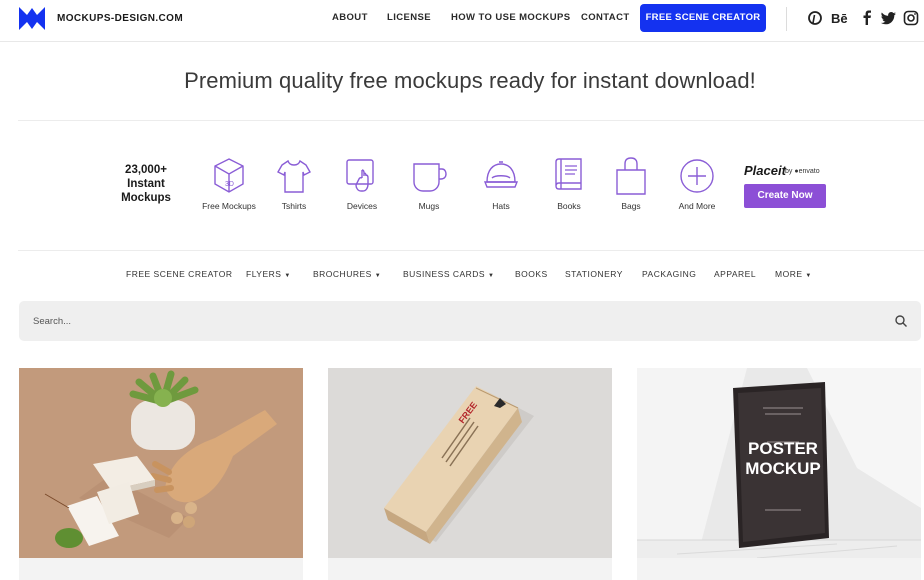 The width and height of the screenshot is (924, 580). I want to click on book-icon, so click(568, 174).